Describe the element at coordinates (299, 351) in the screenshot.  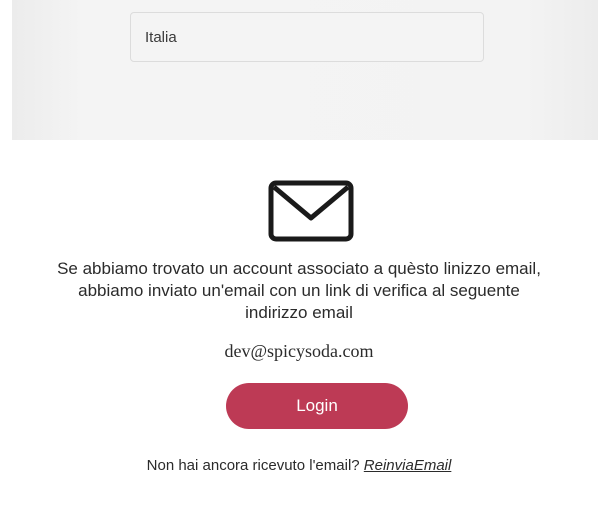
I see `email-address: dev@spicysoda.com` at that location.